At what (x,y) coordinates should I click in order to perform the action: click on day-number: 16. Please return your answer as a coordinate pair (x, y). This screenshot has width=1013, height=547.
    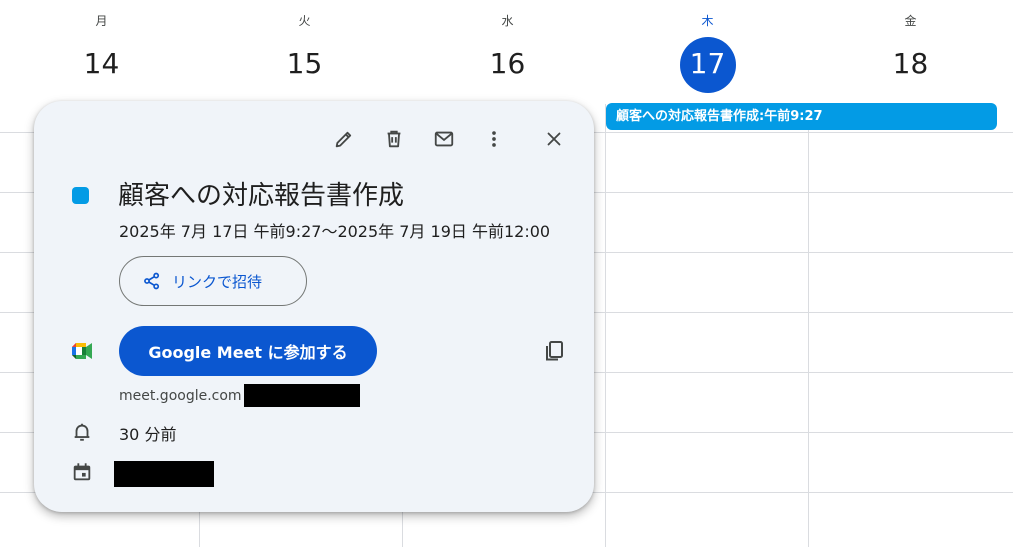
    Looking at the image, I should click on (507, 64).